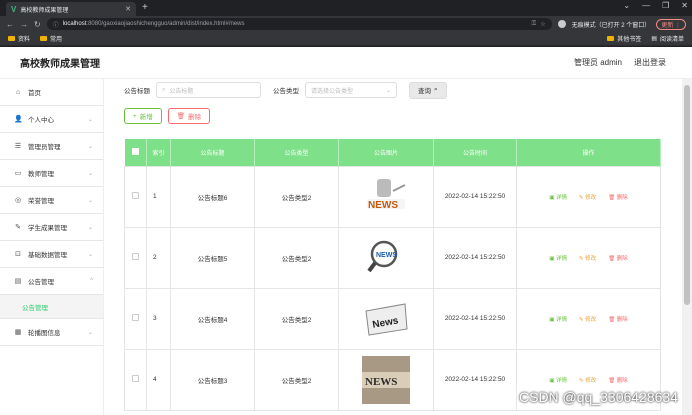 The width and height of the screenshot is (692, 415). Describe the element at coordinates (684, 5) in the screenshot. I see `close-window-icon: ✕` at that location.